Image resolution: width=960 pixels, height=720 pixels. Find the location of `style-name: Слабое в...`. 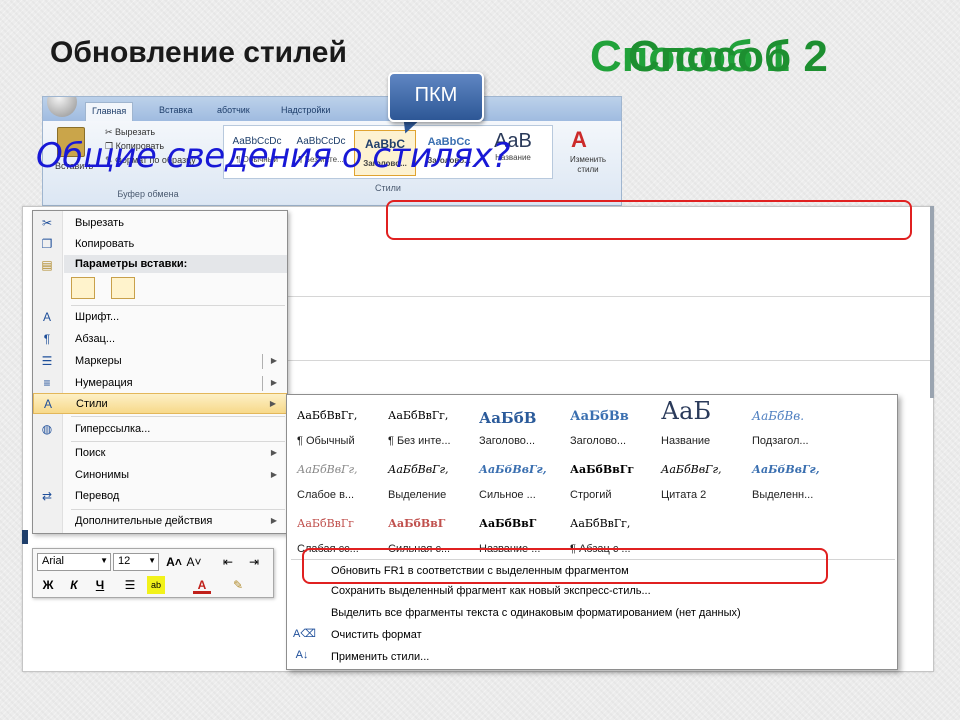

style-name: Слабое в... is located at coordinates (326, 495).